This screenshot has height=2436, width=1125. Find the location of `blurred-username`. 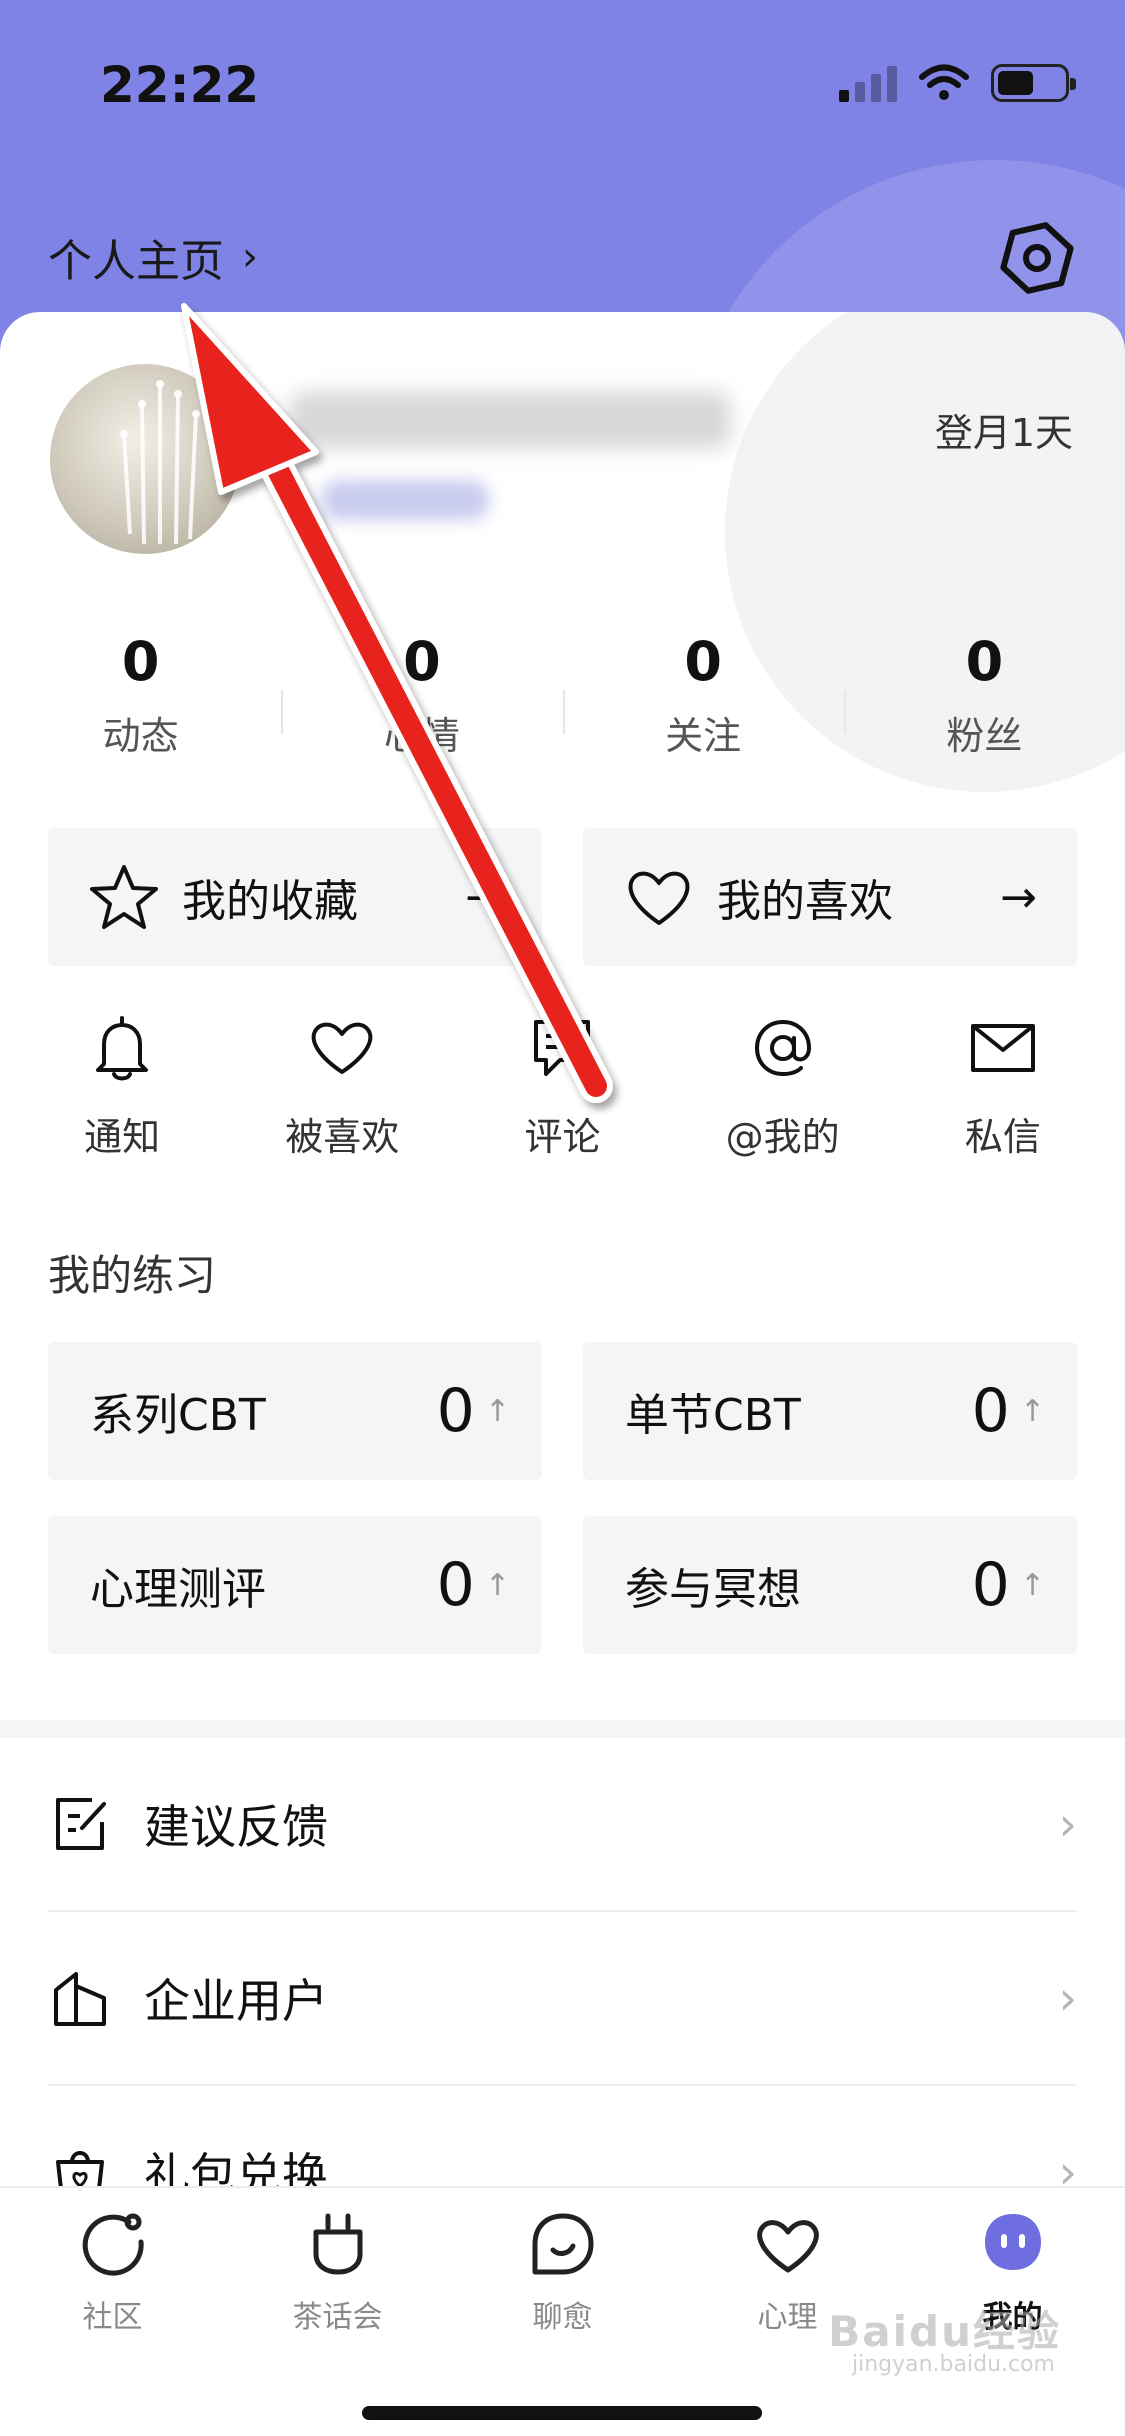

blurred-username is located at coordinates (510, 420).